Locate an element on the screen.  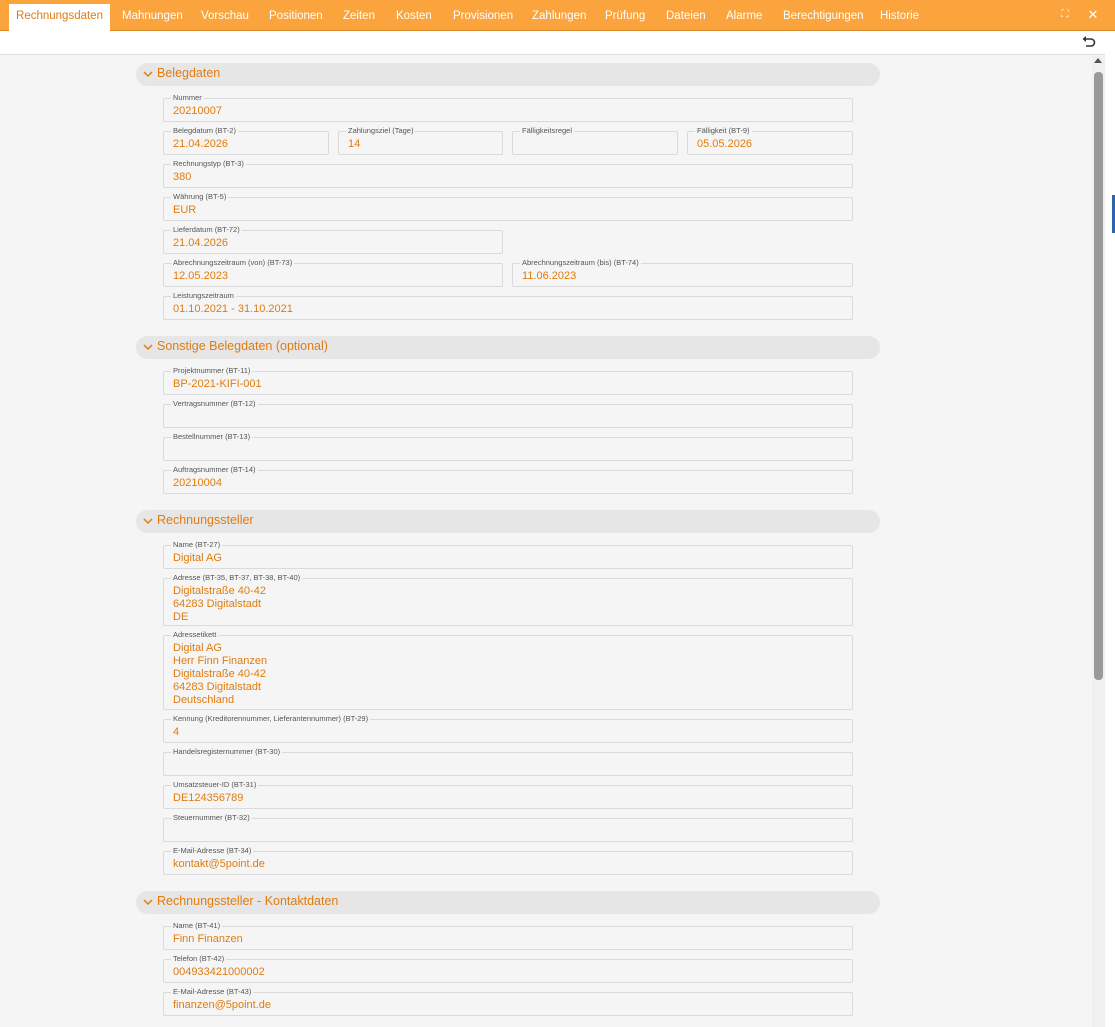
vertragsnummer-field: Vertragsnummer (BT-12) is located at coordinates (508, 413).